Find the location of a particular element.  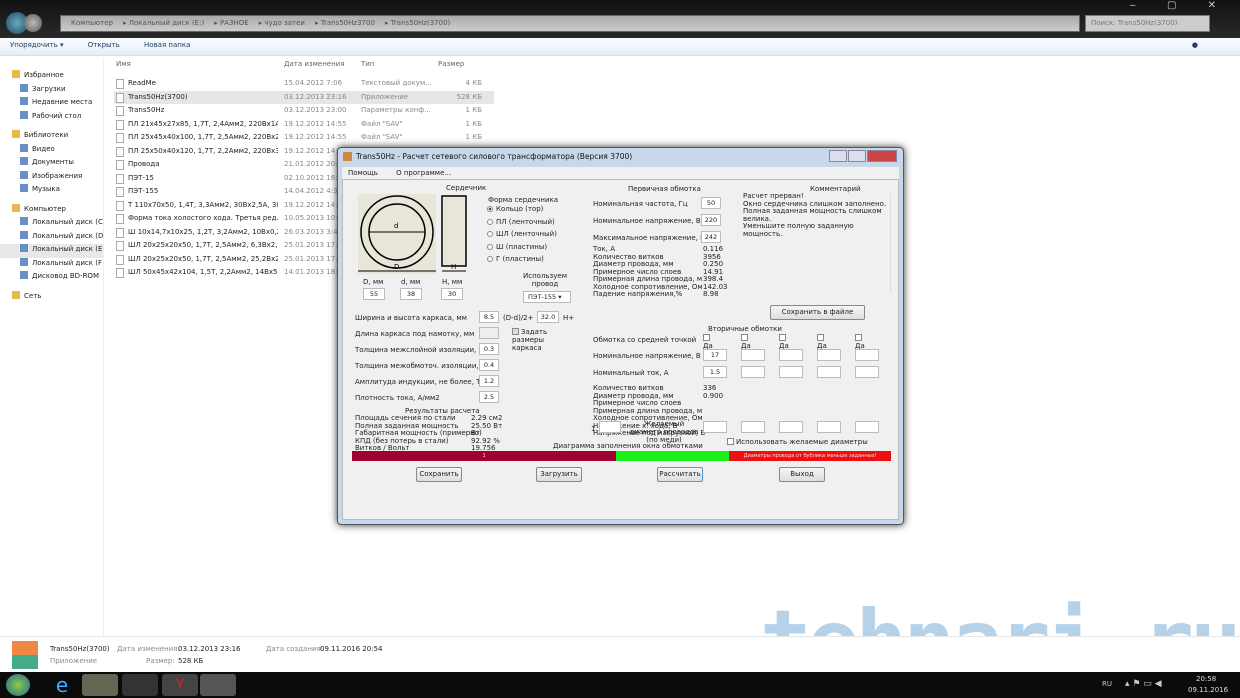

sidebar-item: Библиотеки is located at coordinates (51, 137).